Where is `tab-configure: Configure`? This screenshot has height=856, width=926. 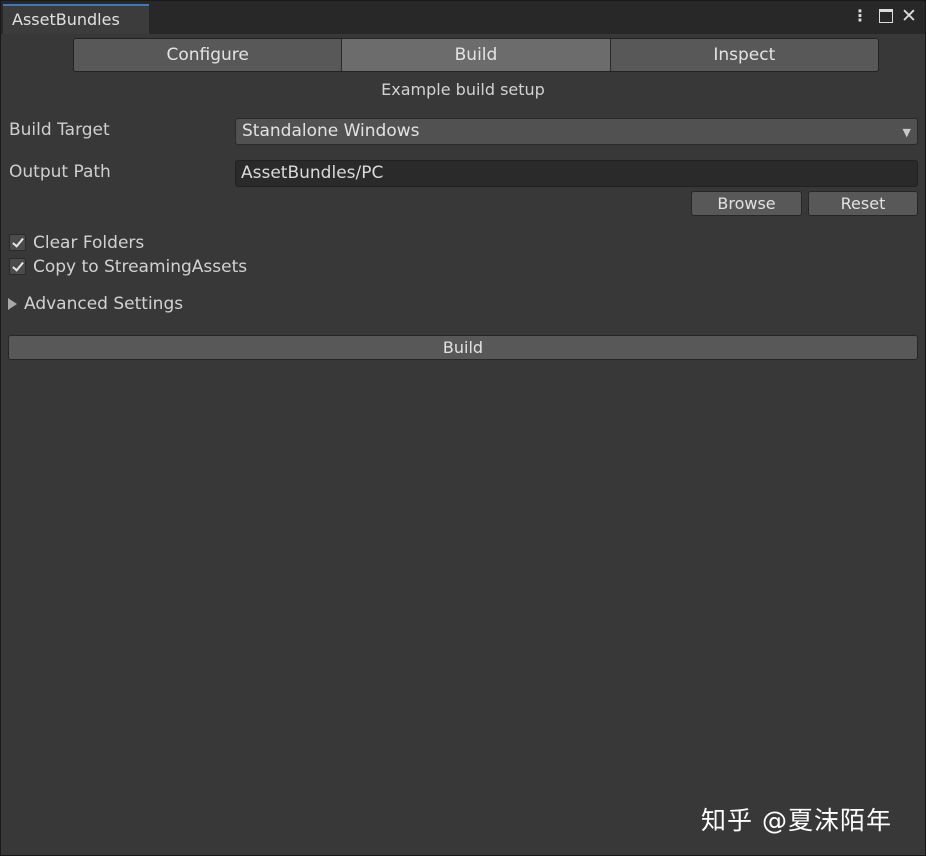 tab-configure: Configure is located at coordinates (208, 55).